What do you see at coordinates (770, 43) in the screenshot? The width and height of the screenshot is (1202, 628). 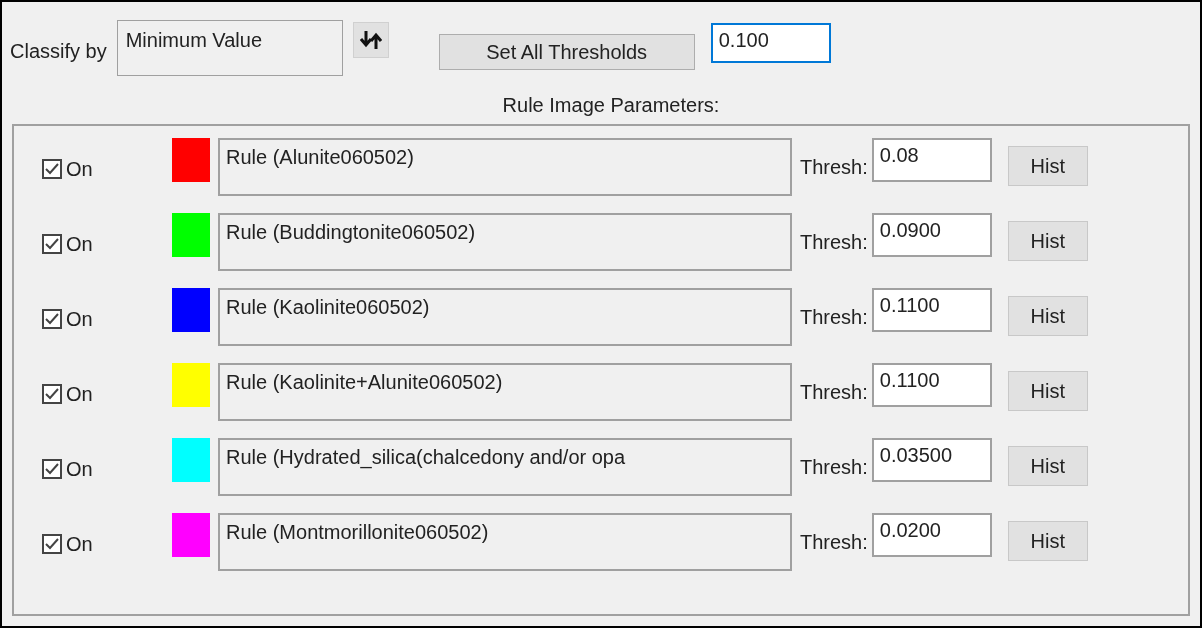 I see `threshold-input: 0.100` at bounding box center [770, 43].